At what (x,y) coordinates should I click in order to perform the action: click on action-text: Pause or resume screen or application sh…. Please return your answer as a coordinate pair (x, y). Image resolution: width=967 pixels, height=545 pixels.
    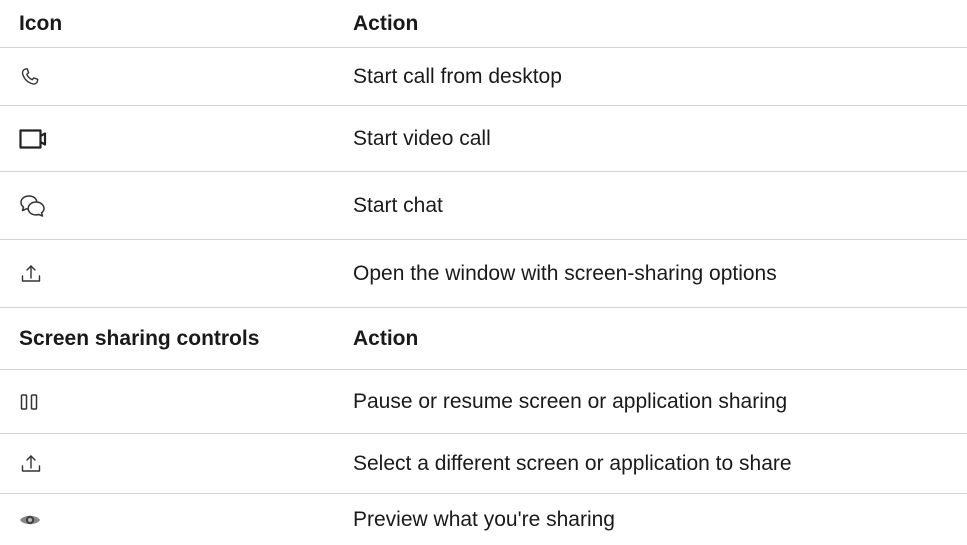
    Looking at the image, I should click on (570, 401).